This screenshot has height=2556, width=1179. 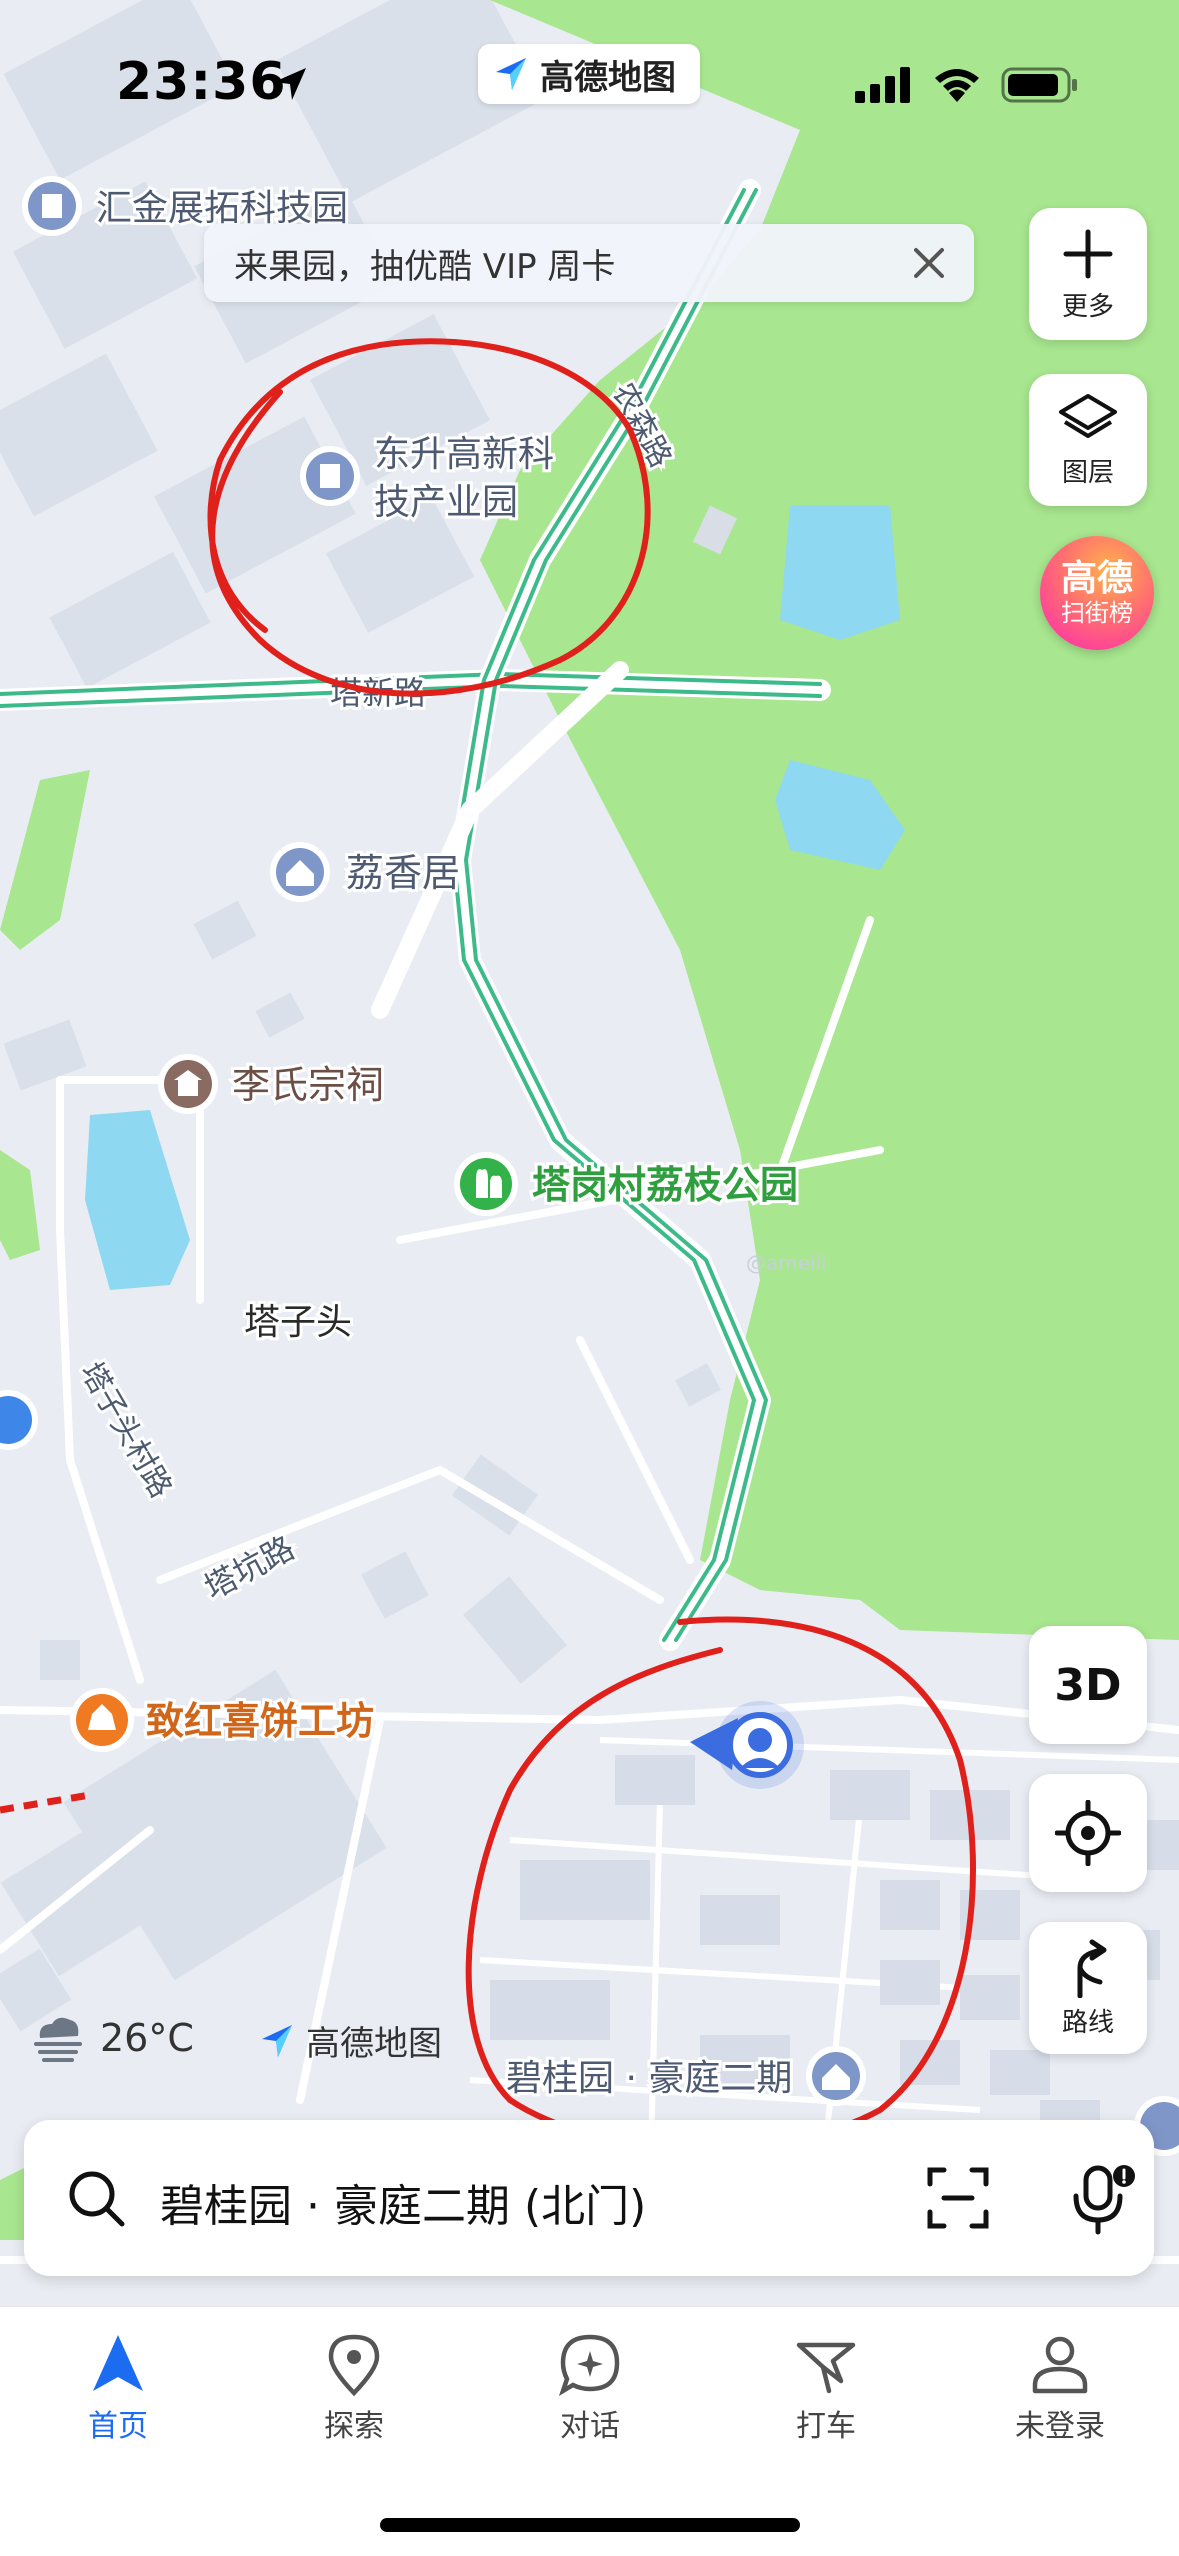 I want to click on locate-me-button, so click(x=1088, y=1833).